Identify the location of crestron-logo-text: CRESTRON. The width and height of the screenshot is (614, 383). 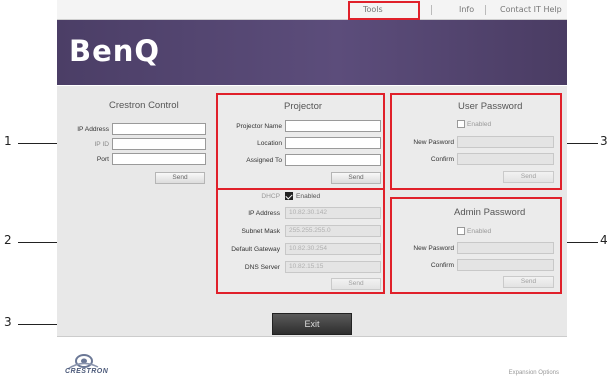
(87, 371).